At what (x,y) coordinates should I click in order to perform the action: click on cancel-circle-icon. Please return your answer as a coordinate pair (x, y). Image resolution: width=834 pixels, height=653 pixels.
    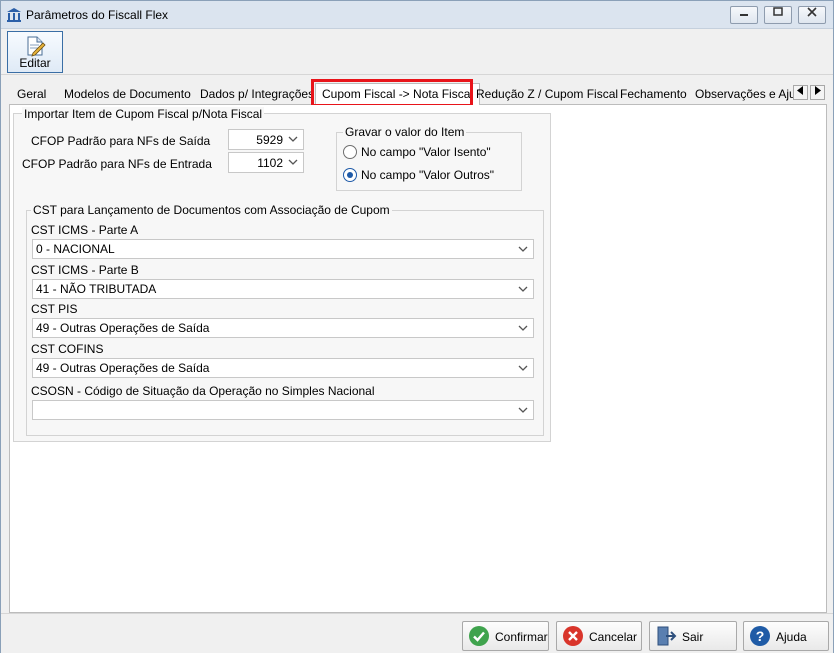
    Looking at the image, I should click on (573, 636).